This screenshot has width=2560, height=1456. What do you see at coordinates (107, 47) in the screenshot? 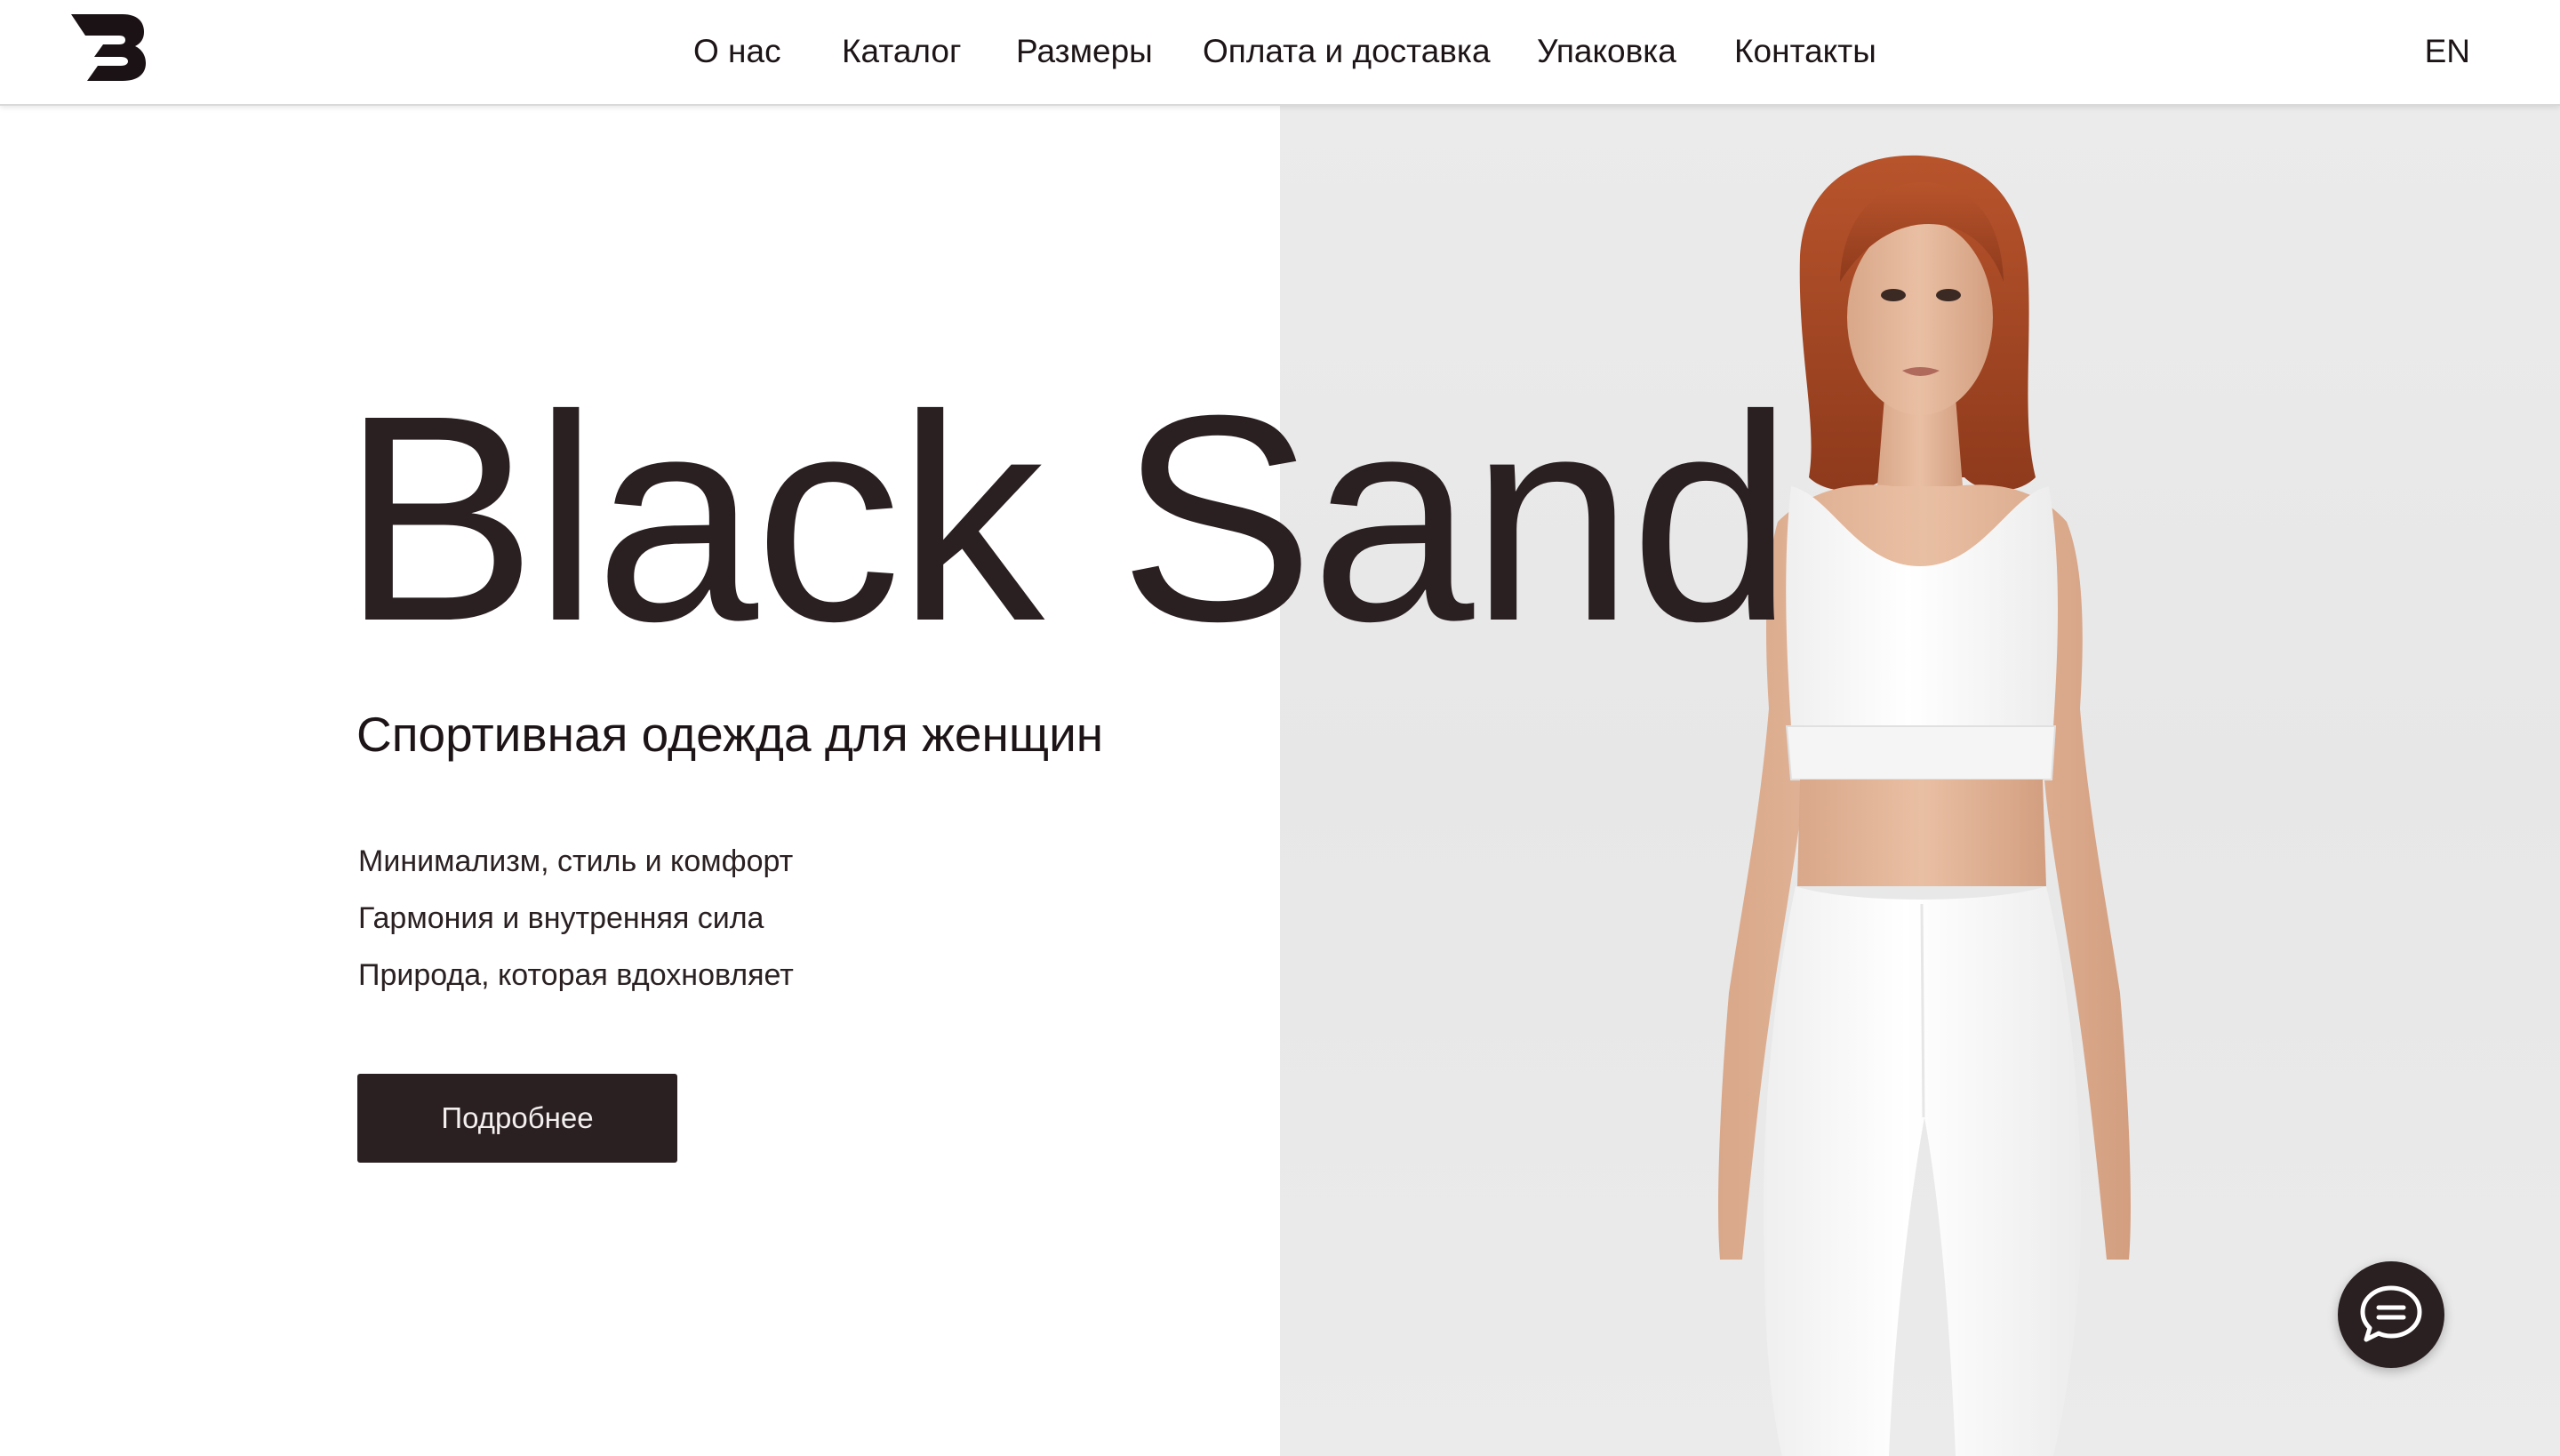
I see `brand-logo-icon` at bounding box center [107, 47].